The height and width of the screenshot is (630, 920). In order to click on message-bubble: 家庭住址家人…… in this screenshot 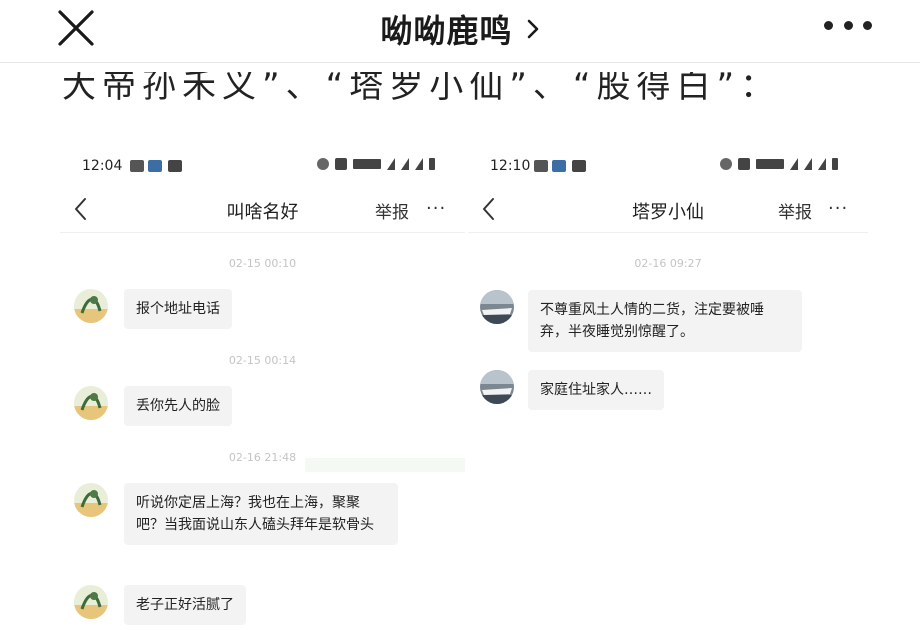, I will do `click(596, 390)`.